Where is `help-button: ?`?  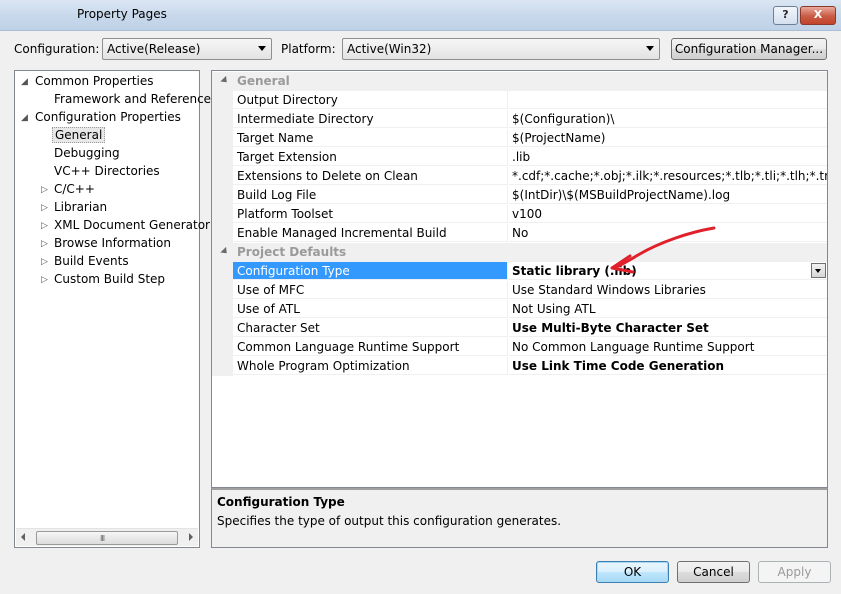 help-button: ? is located at coordinates (785, 15).